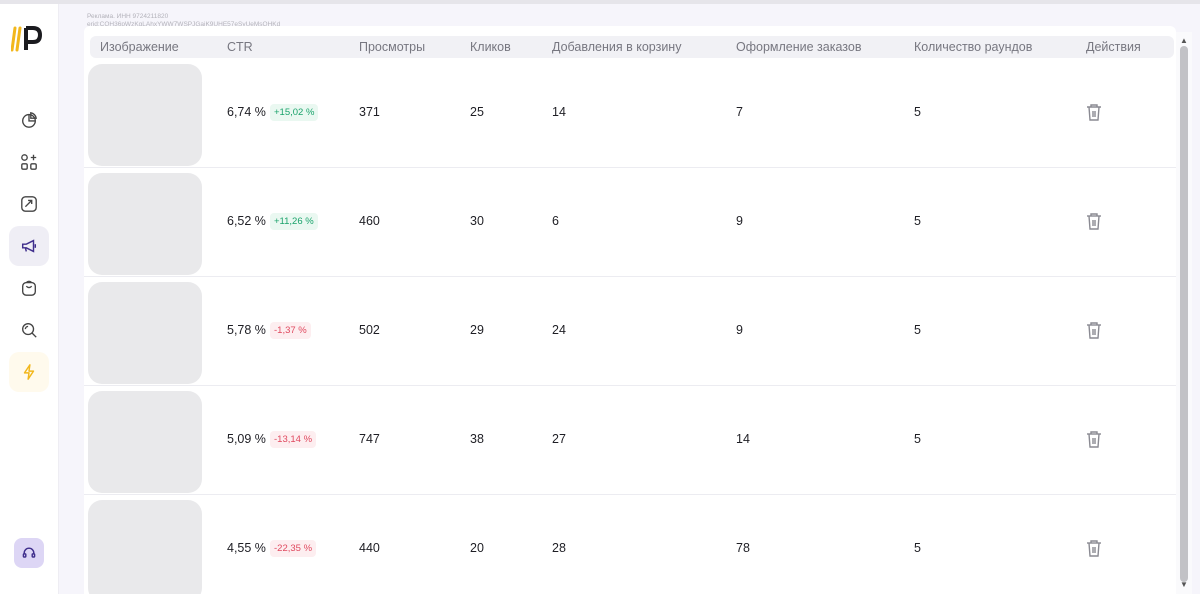  I want to click on clicks-value: 30, so click(477, 221).